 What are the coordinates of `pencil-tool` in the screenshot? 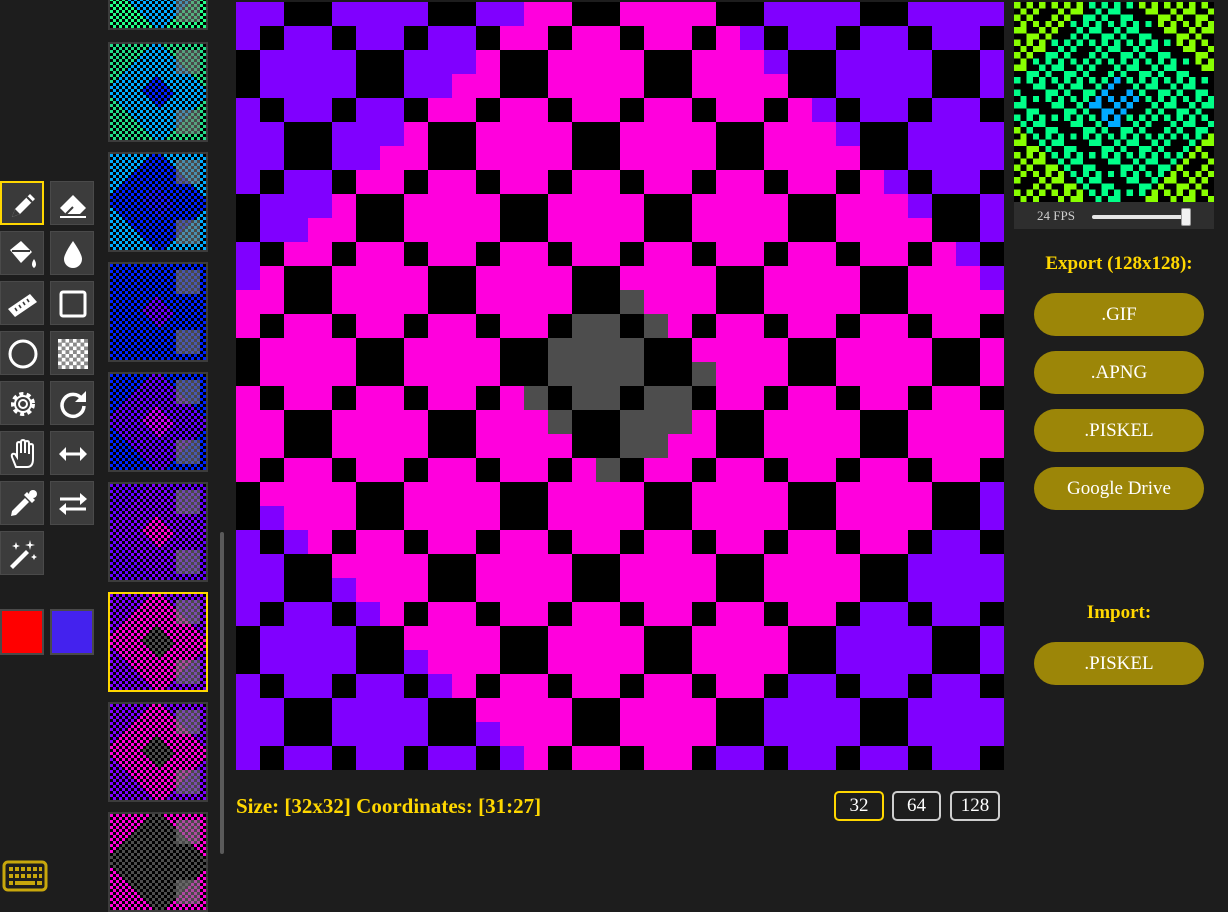 It's located at (22, 203).